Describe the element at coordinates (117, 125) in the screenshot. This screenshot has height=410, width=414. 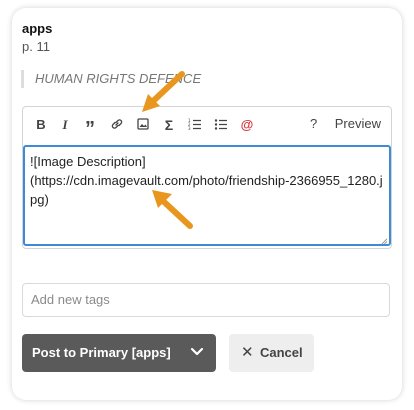
I see `link-icon` at that location.